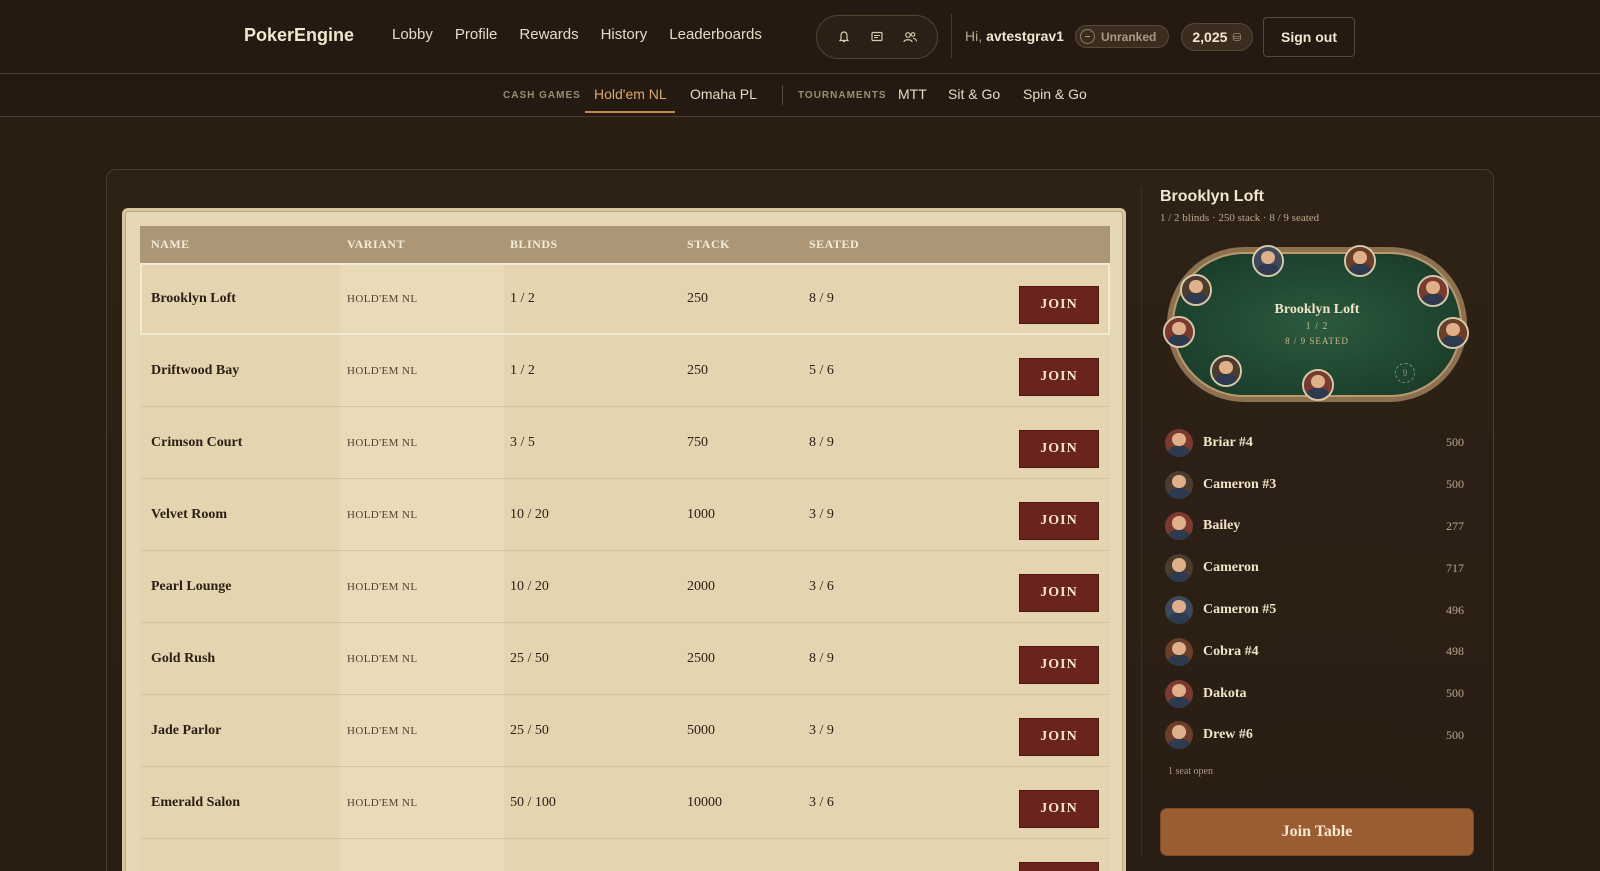 Image resolution: width=1600 pixels, height=871 pixels. Describe the element at coordinates (625, 855) in the screenshot. I see `table-row: JOIN` at that location.